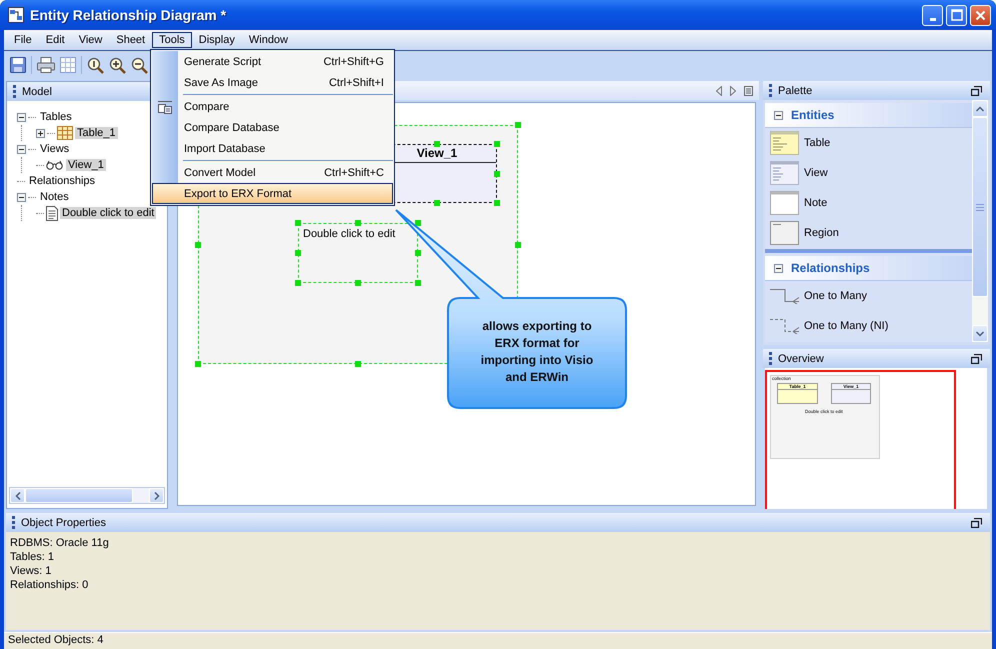 The image size is (996, 649). Describe the element at coordinates (33, 557) in the screenshot. I see `property-line: Tables: 1` at that location.